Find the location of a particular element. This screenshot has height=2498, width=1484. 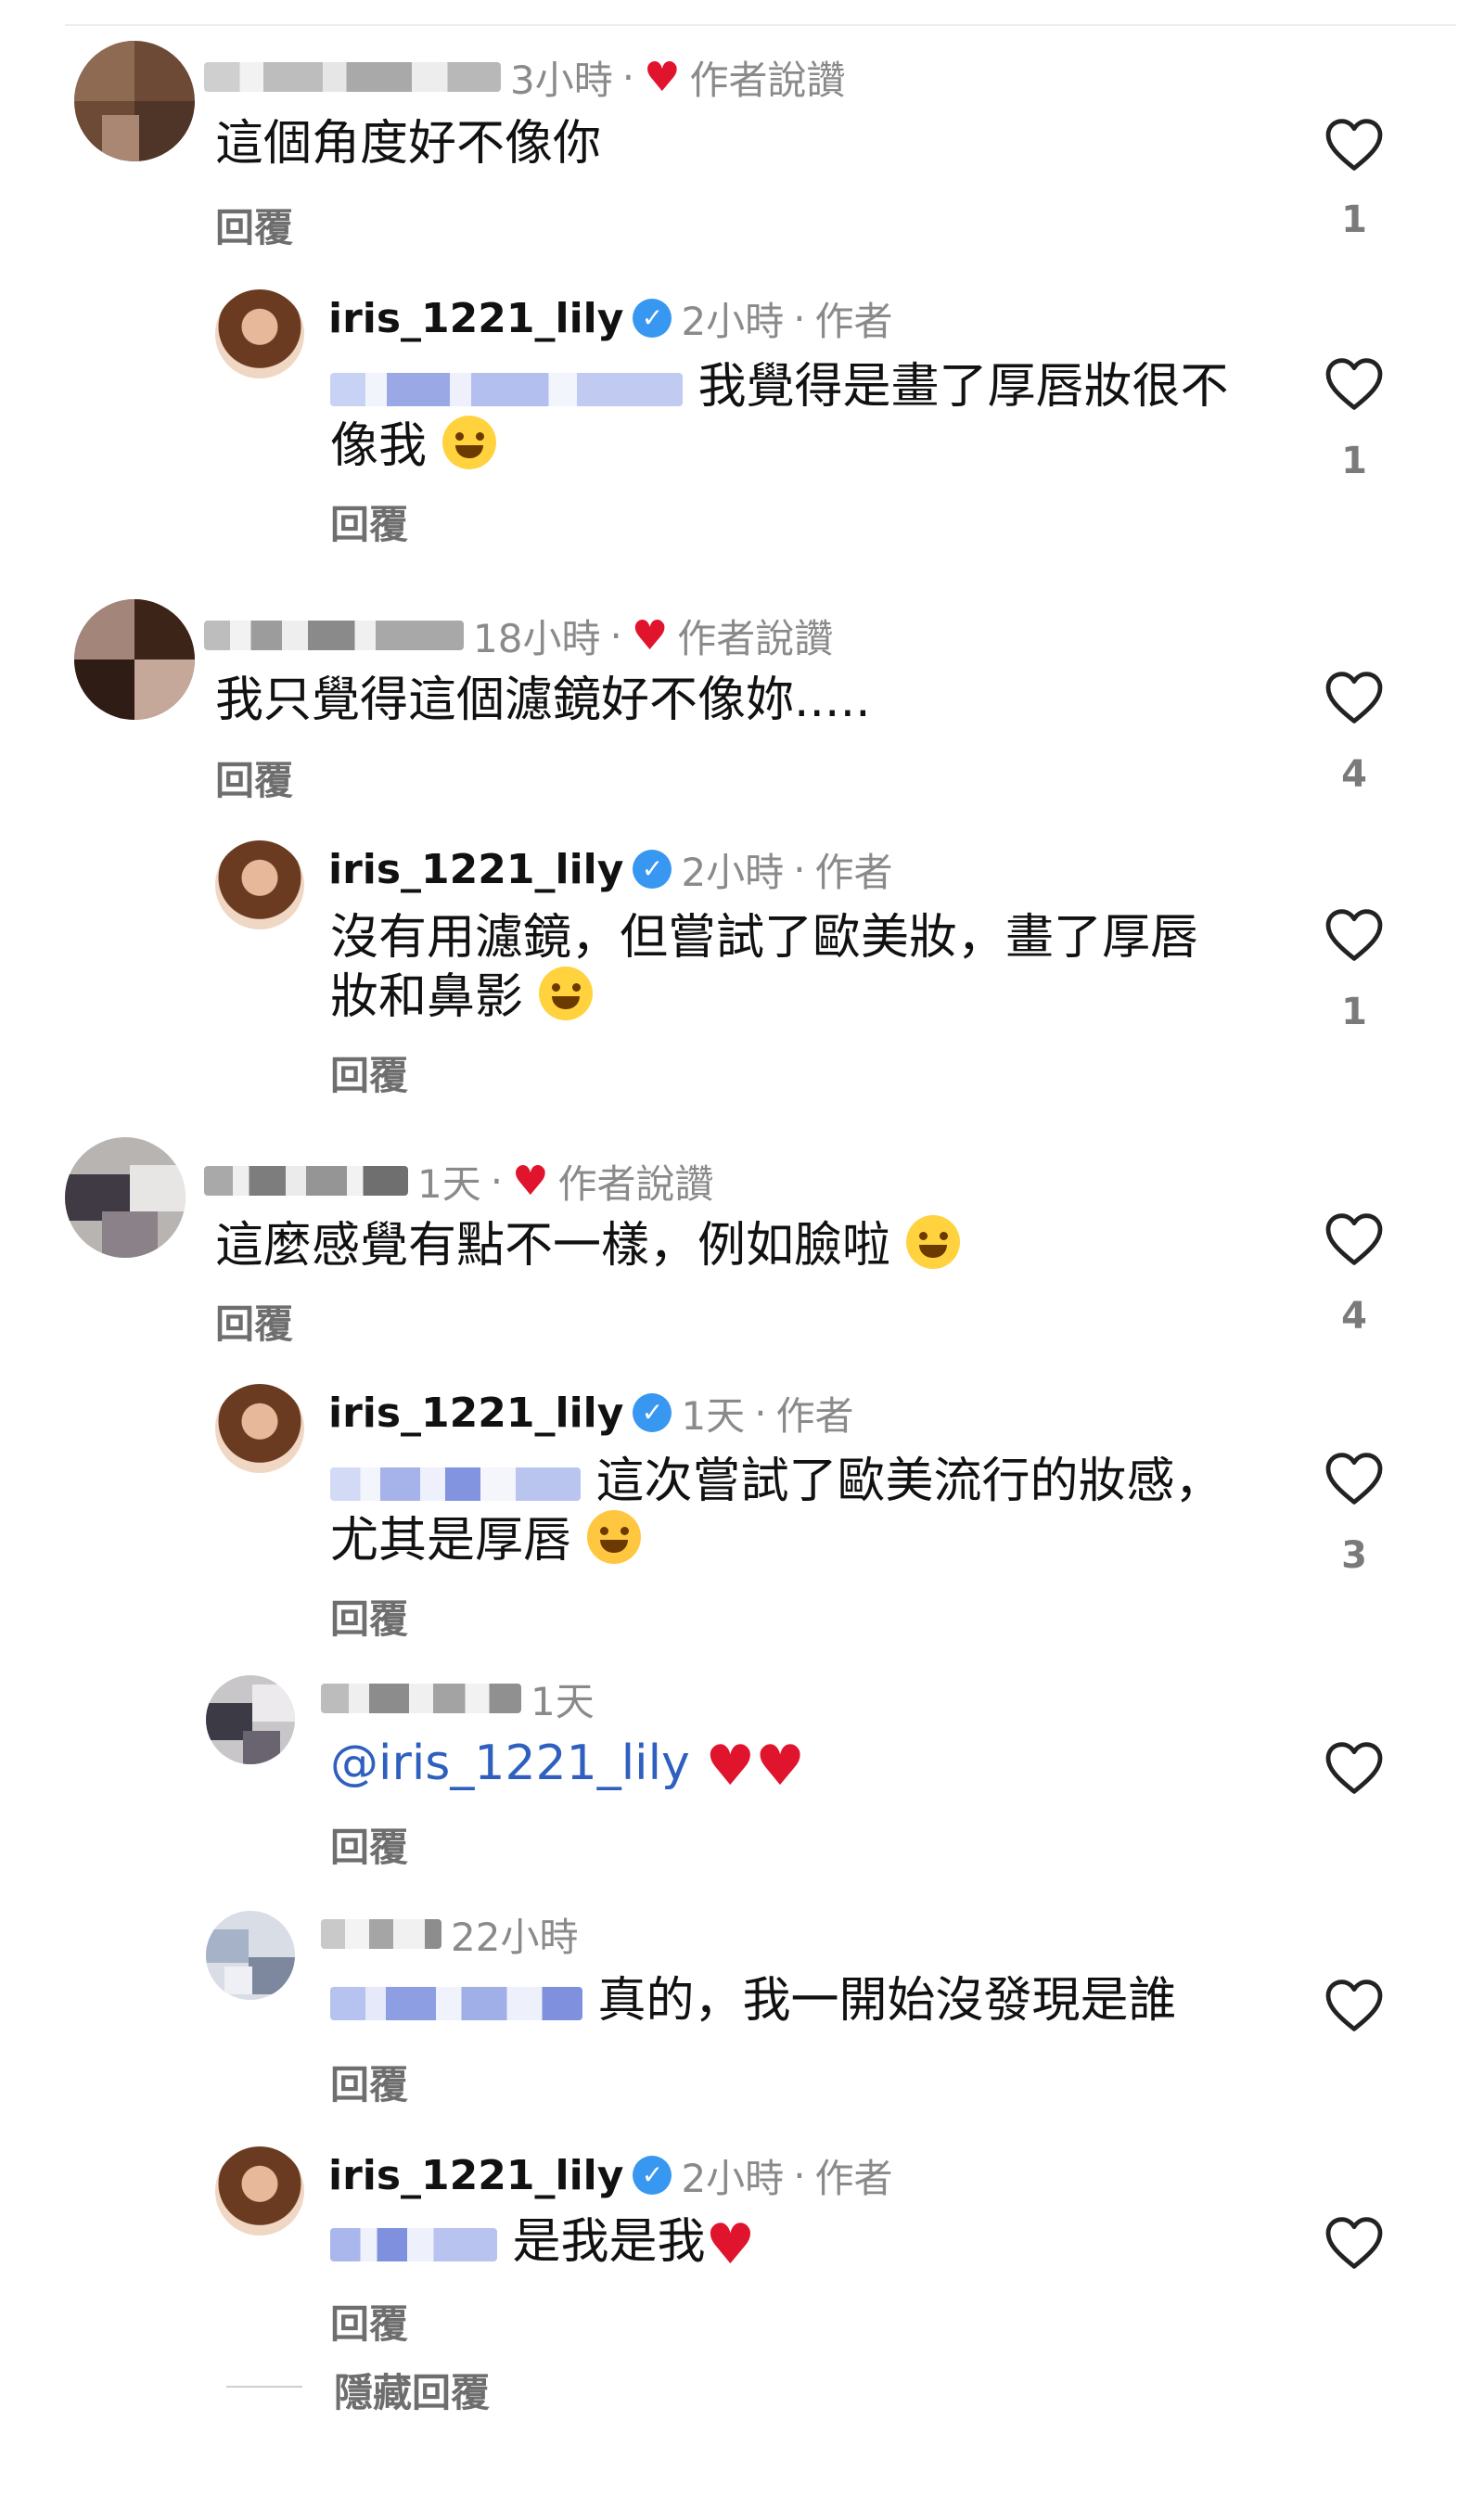

comment-text-line2: 妝和鼻影 is located at coordinates (427, 997).